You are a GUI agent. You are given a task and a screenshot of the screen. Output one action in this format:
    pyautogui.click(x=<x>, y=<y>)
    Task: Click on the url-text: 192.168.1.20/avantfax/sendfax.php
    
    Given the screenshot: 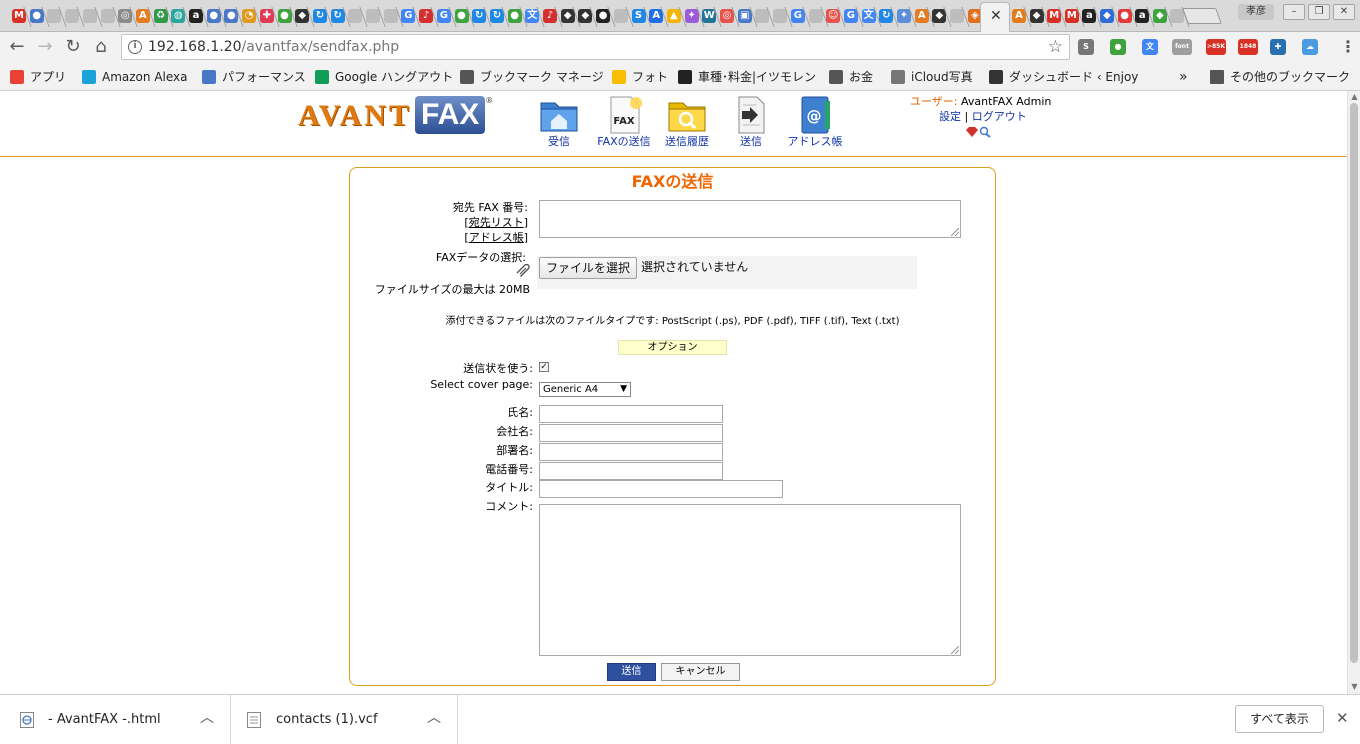 What is the action you would take?
    pyautogui.click(x=273, y=47)
    